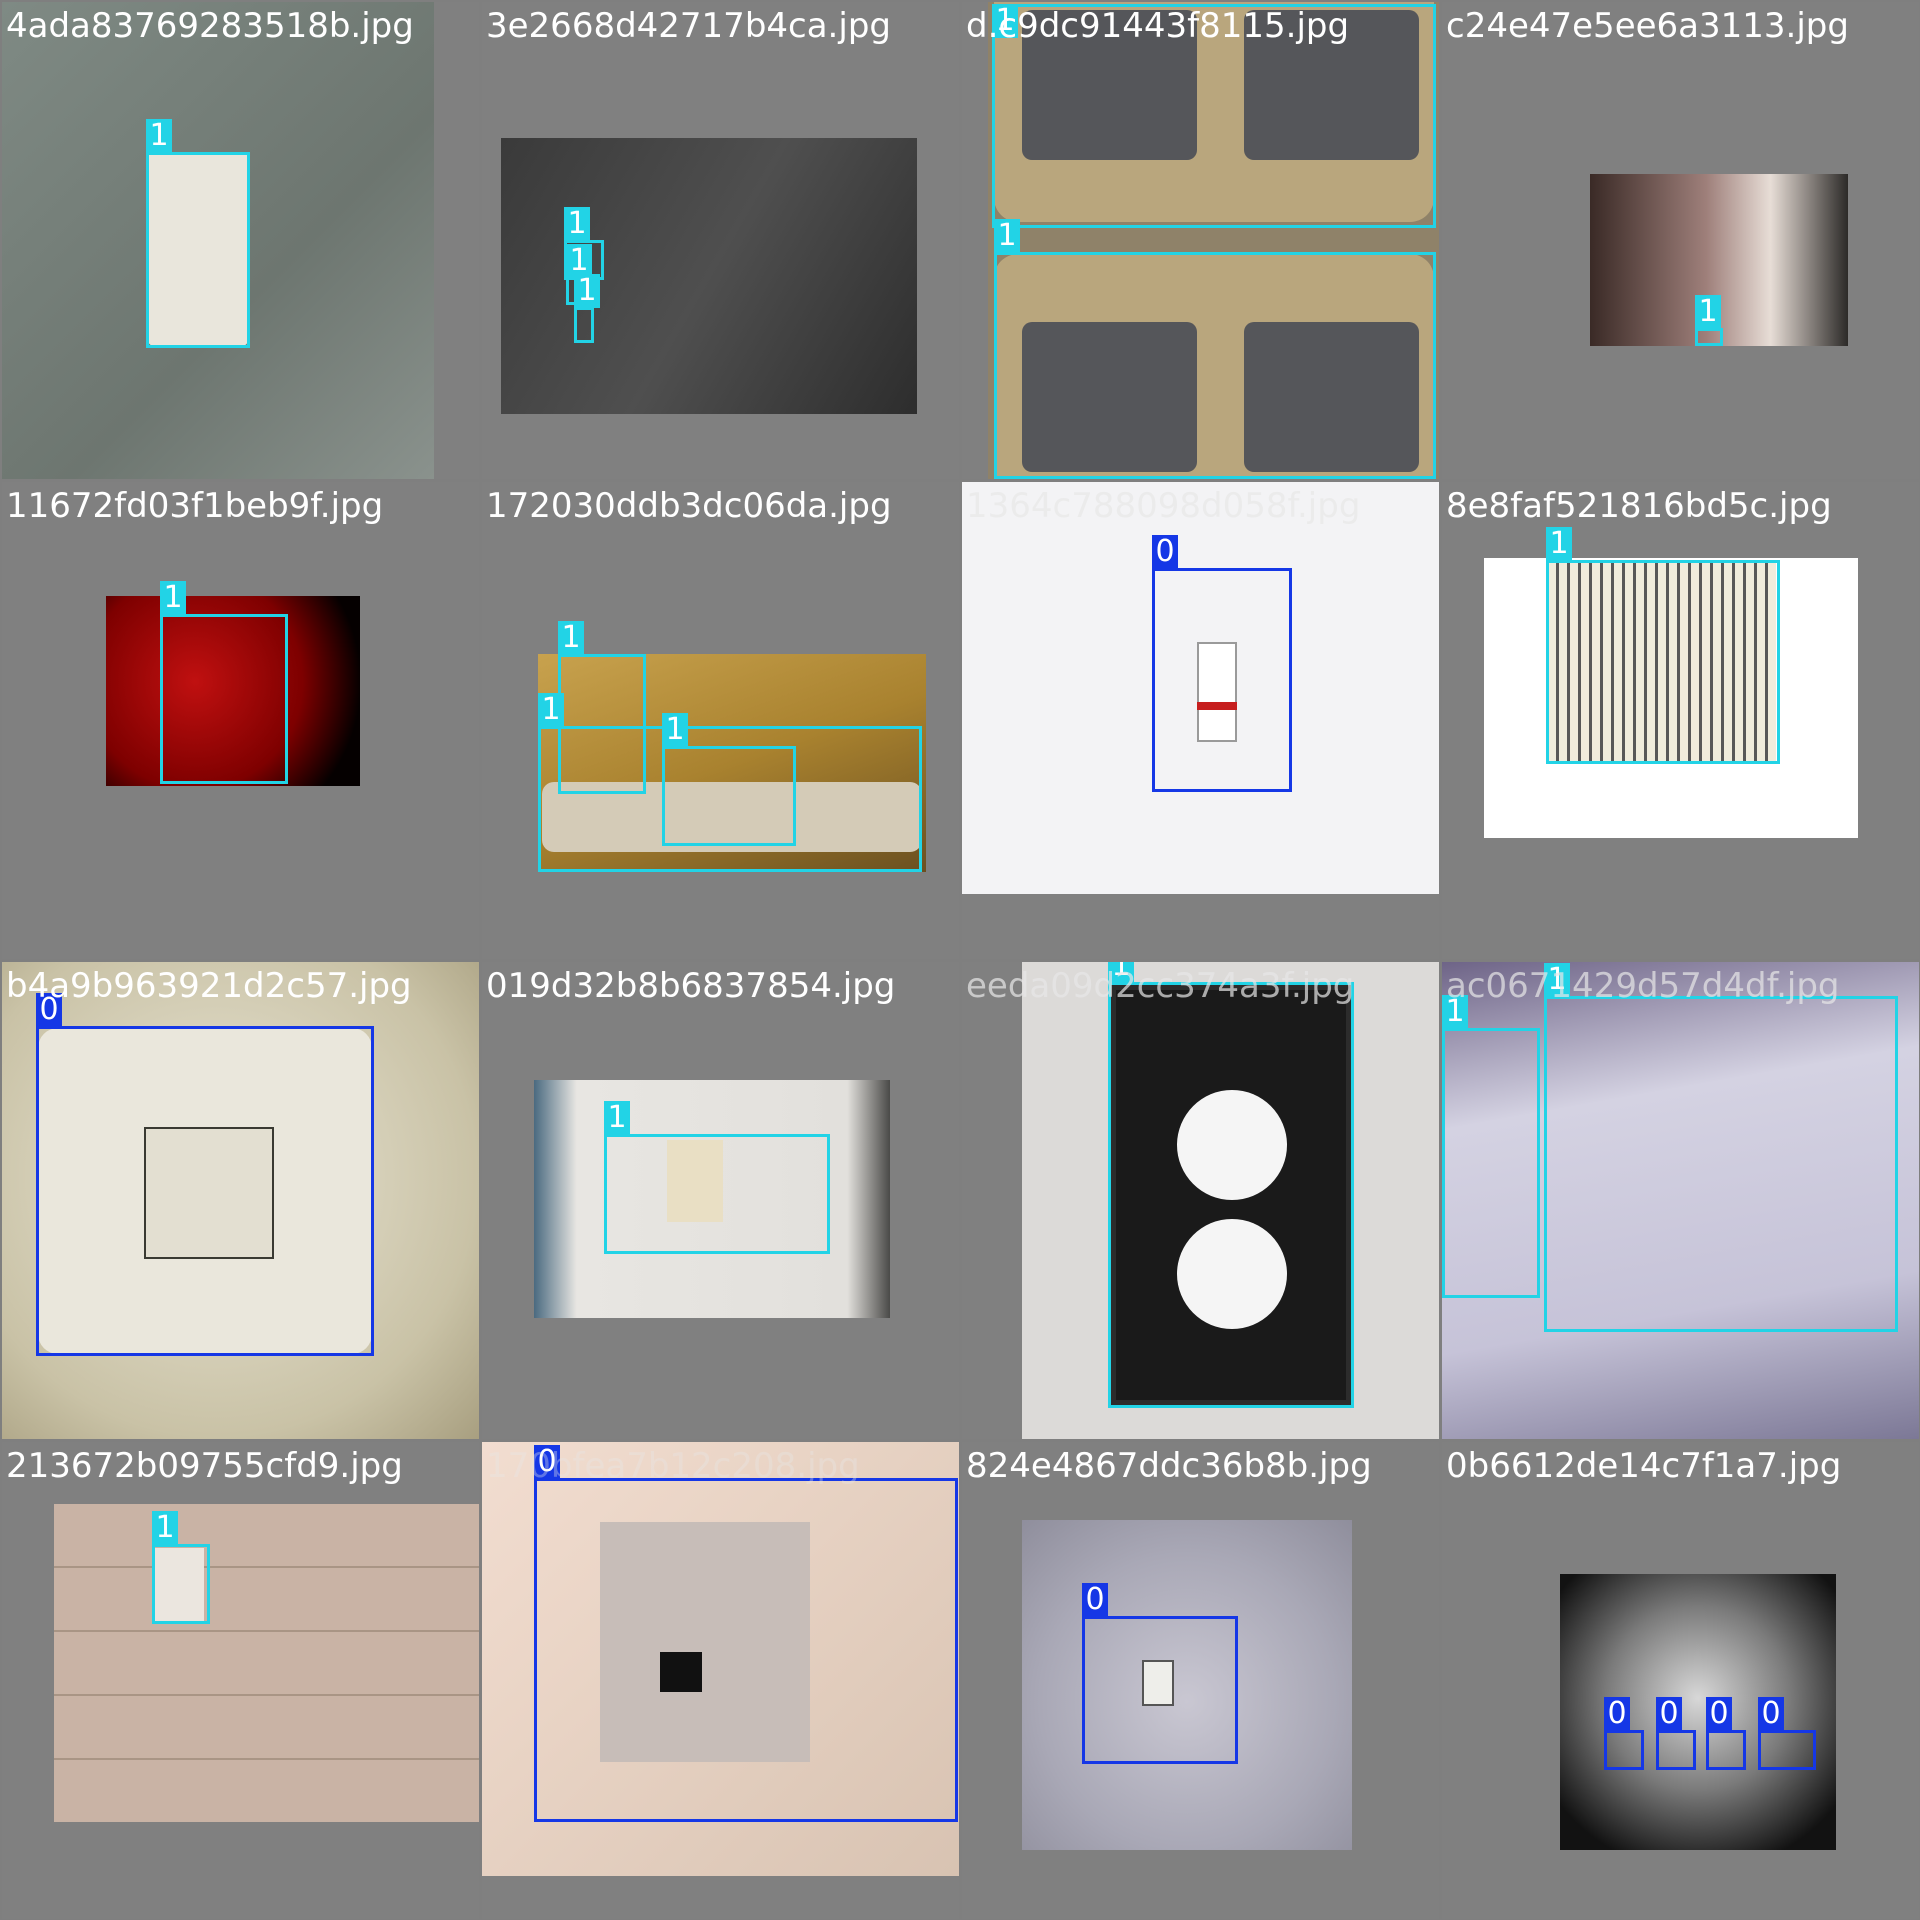 The width and height of the screenshot is (1920, 1920). What do you see at coordinates (691, 986) in the screenshot?
I see `filename-label: 019d32b8b6837854.jpg` at bounding box center [691, 986].